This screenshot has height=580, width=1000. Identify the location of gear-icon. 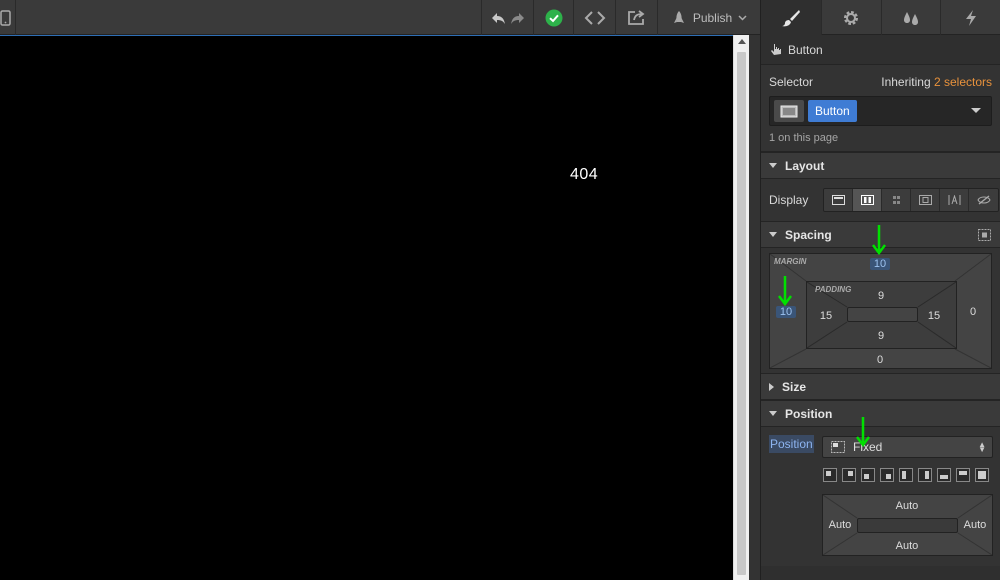
(851, 17).